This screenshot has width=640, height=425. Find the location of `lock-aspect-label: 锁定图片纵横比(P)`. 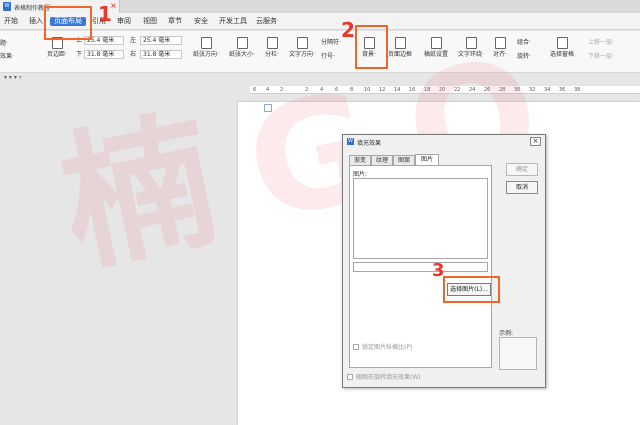

lock-aspect-label: 锁定图片纵横比(P) is located at coordinates (387, 347).